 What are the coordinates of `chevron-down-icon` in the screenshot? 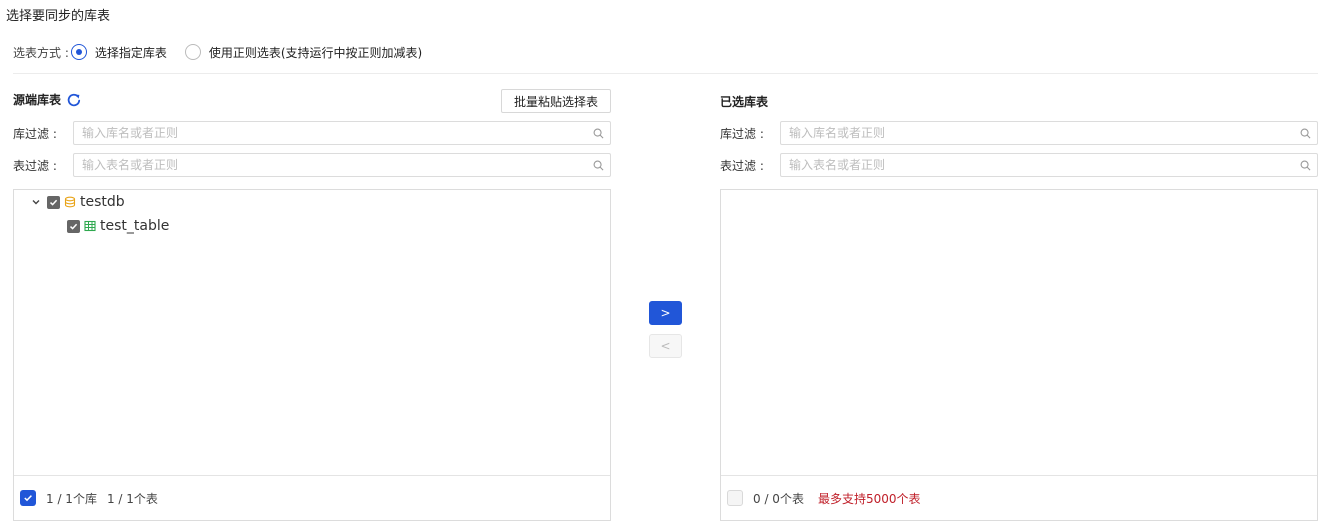 It's located at (36, 202).